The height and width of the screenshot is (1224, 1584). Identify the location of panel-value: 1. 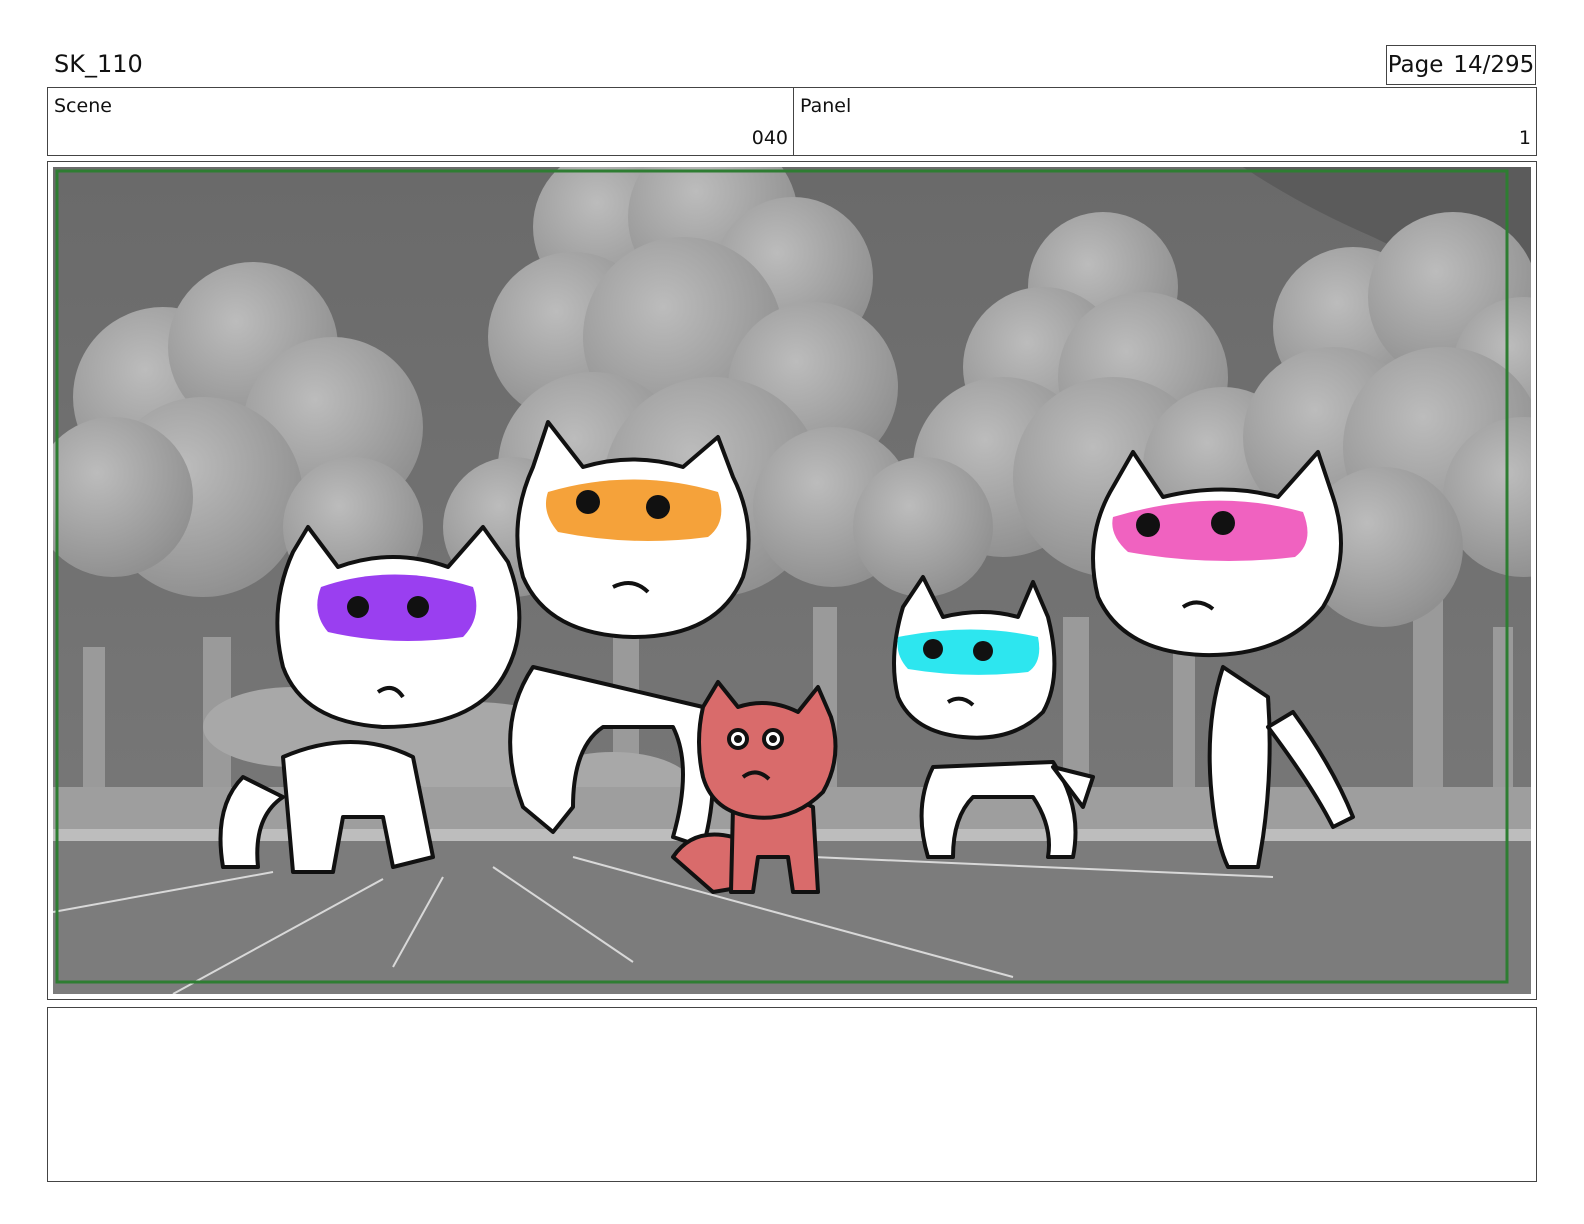
(1524, 138).